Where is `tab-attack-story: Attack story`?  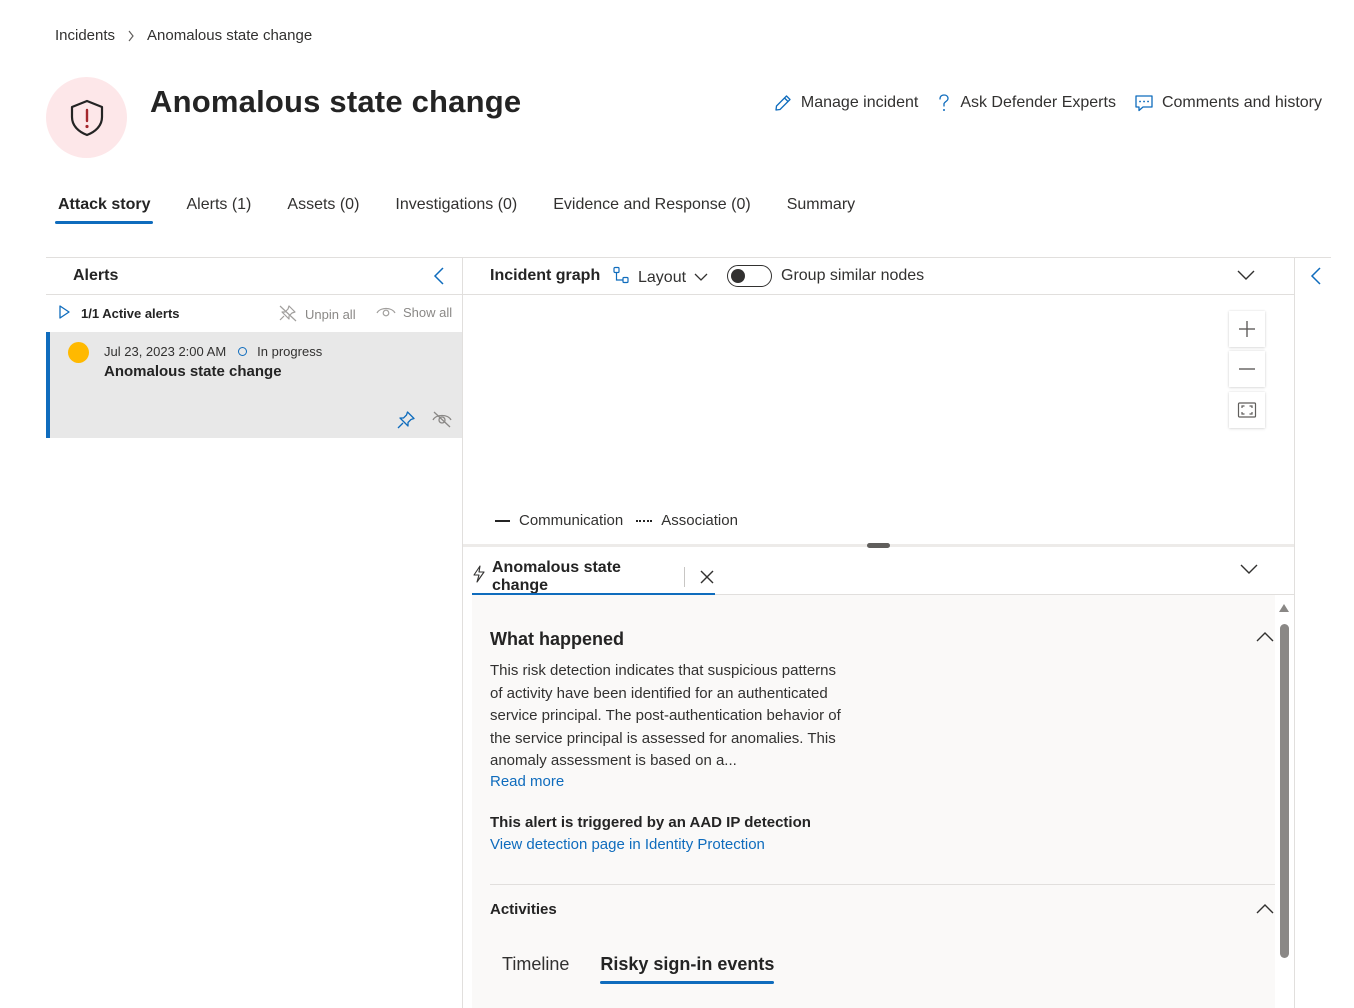 tab-attack-story: Attack story is located at coordinates (104, 210).